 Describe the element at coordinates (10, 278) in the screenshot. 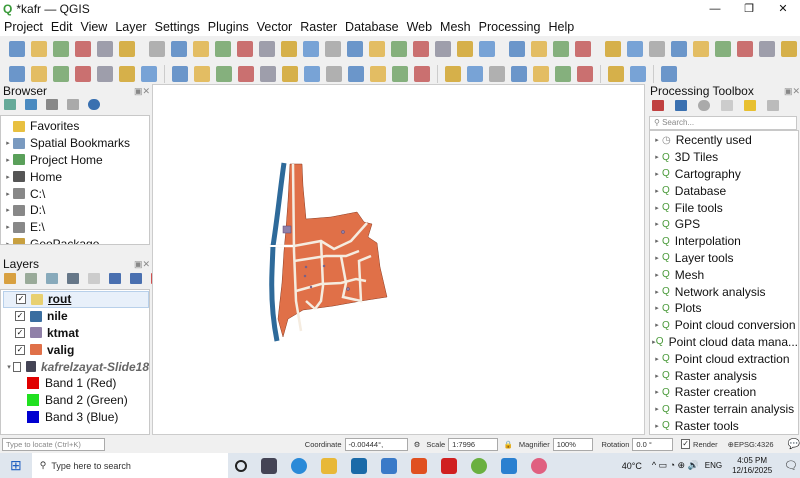

I see `style-icon` at that location.